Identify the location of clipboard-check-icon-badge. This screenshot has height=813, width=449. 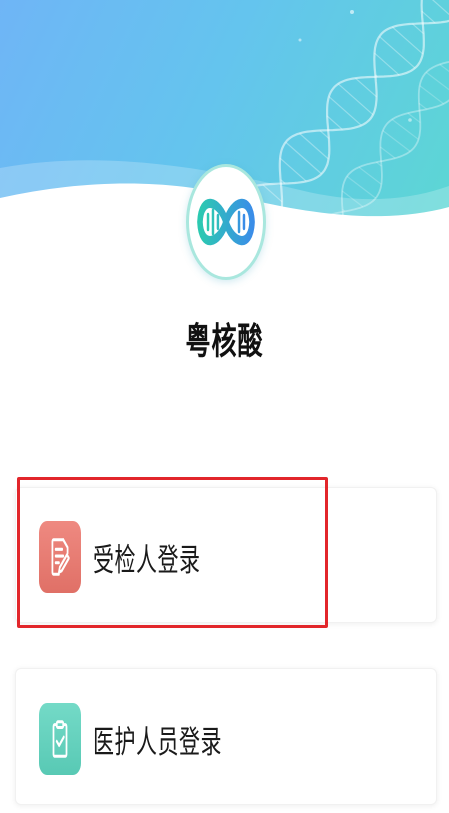
(60, 739).